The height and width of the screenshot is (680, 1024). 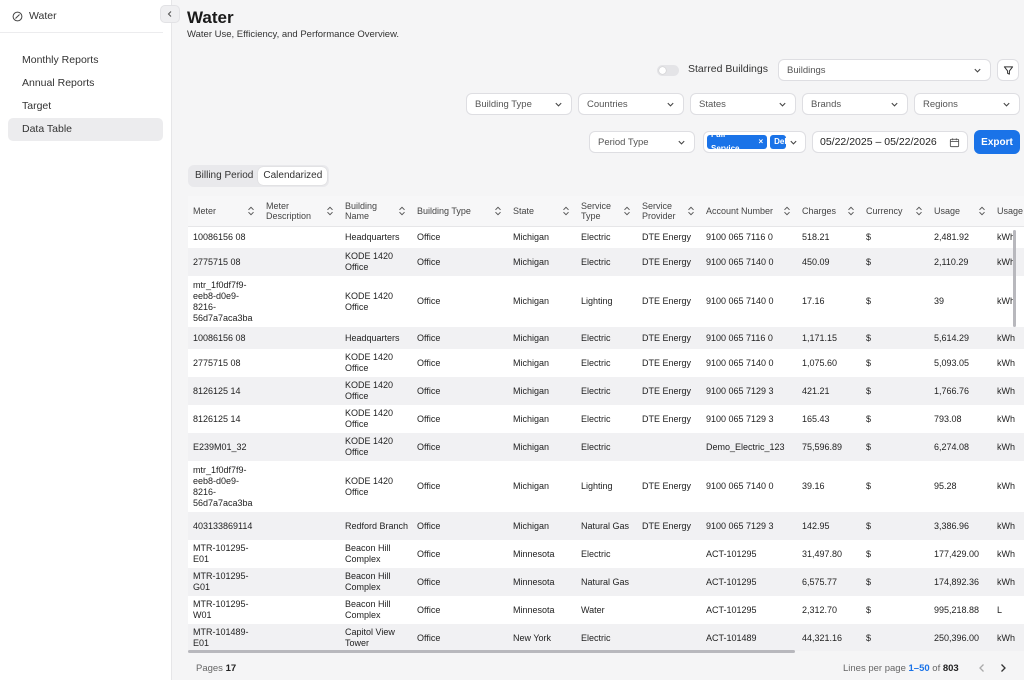 What do you see at coordinates (982, 668) in the screenshot?
I see `prev-page-icon` at bounding box center [982, 668].